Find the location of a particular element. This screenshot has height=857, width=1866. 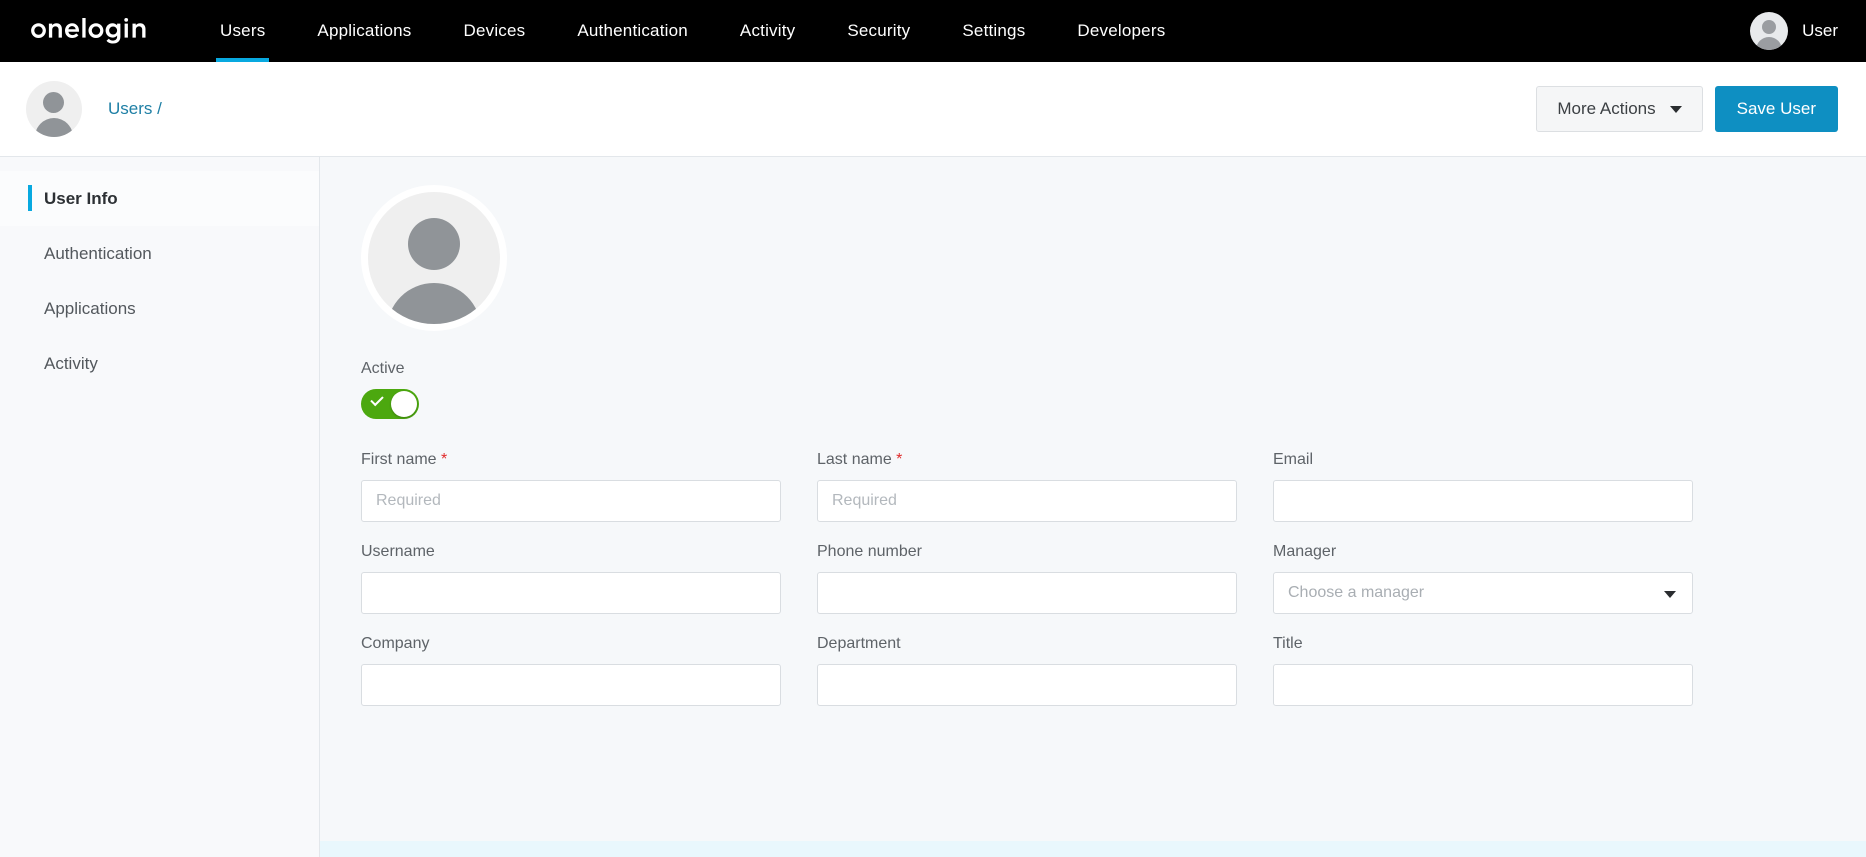

more-actions-button: More Actions is located at coordinates (1619, 109).